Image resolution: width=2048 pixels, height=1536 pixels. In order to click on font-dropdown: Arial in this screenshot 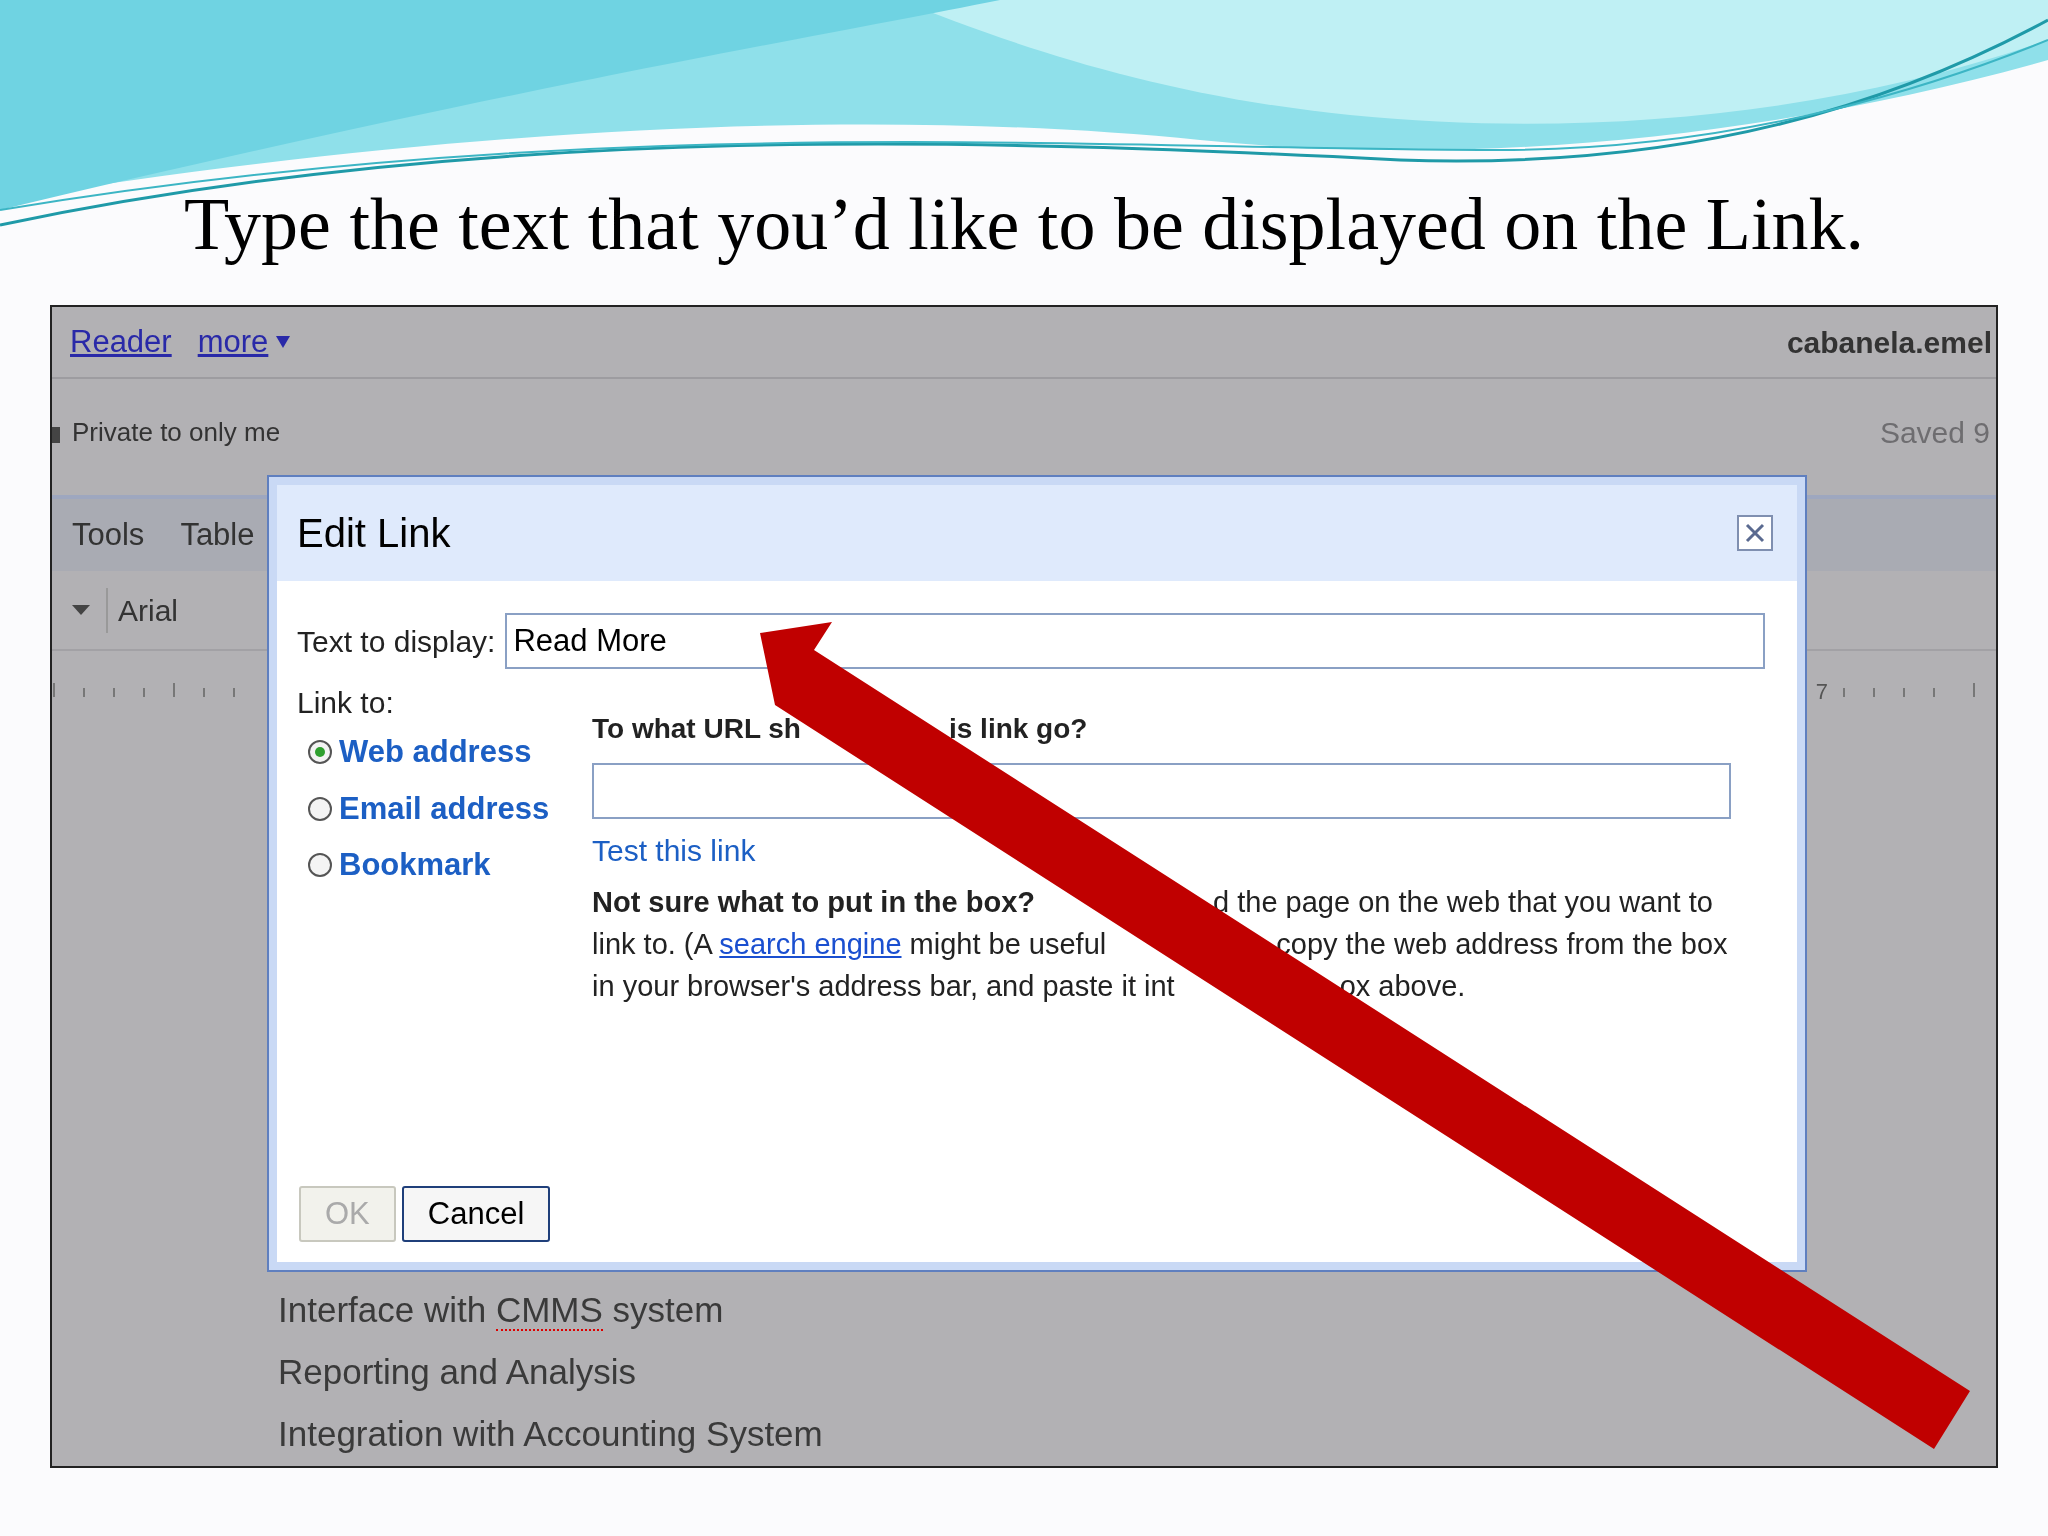, I will do `click(125, 610)`.